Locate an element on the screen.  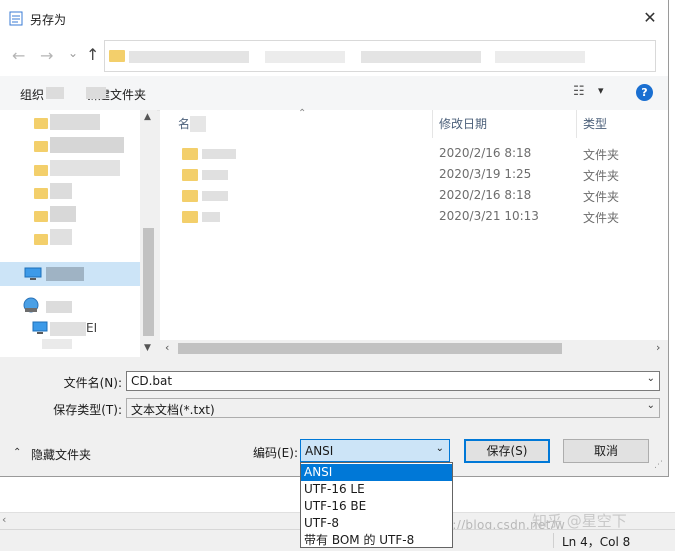
nav-scrollbar: ▲ ▼ is located at coordinates (148, 233).